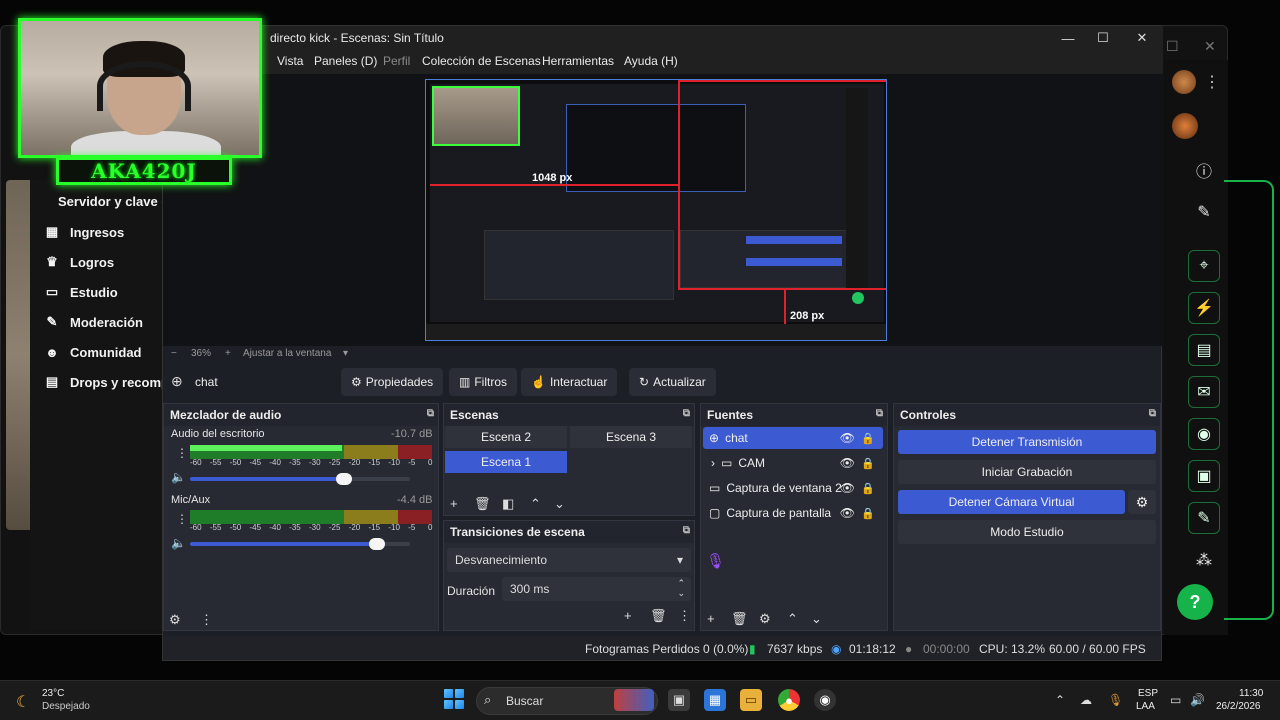  Describe the element at coordinates (679, 700) in the screenshot. I see `task-view-icon: ▣` at that location.